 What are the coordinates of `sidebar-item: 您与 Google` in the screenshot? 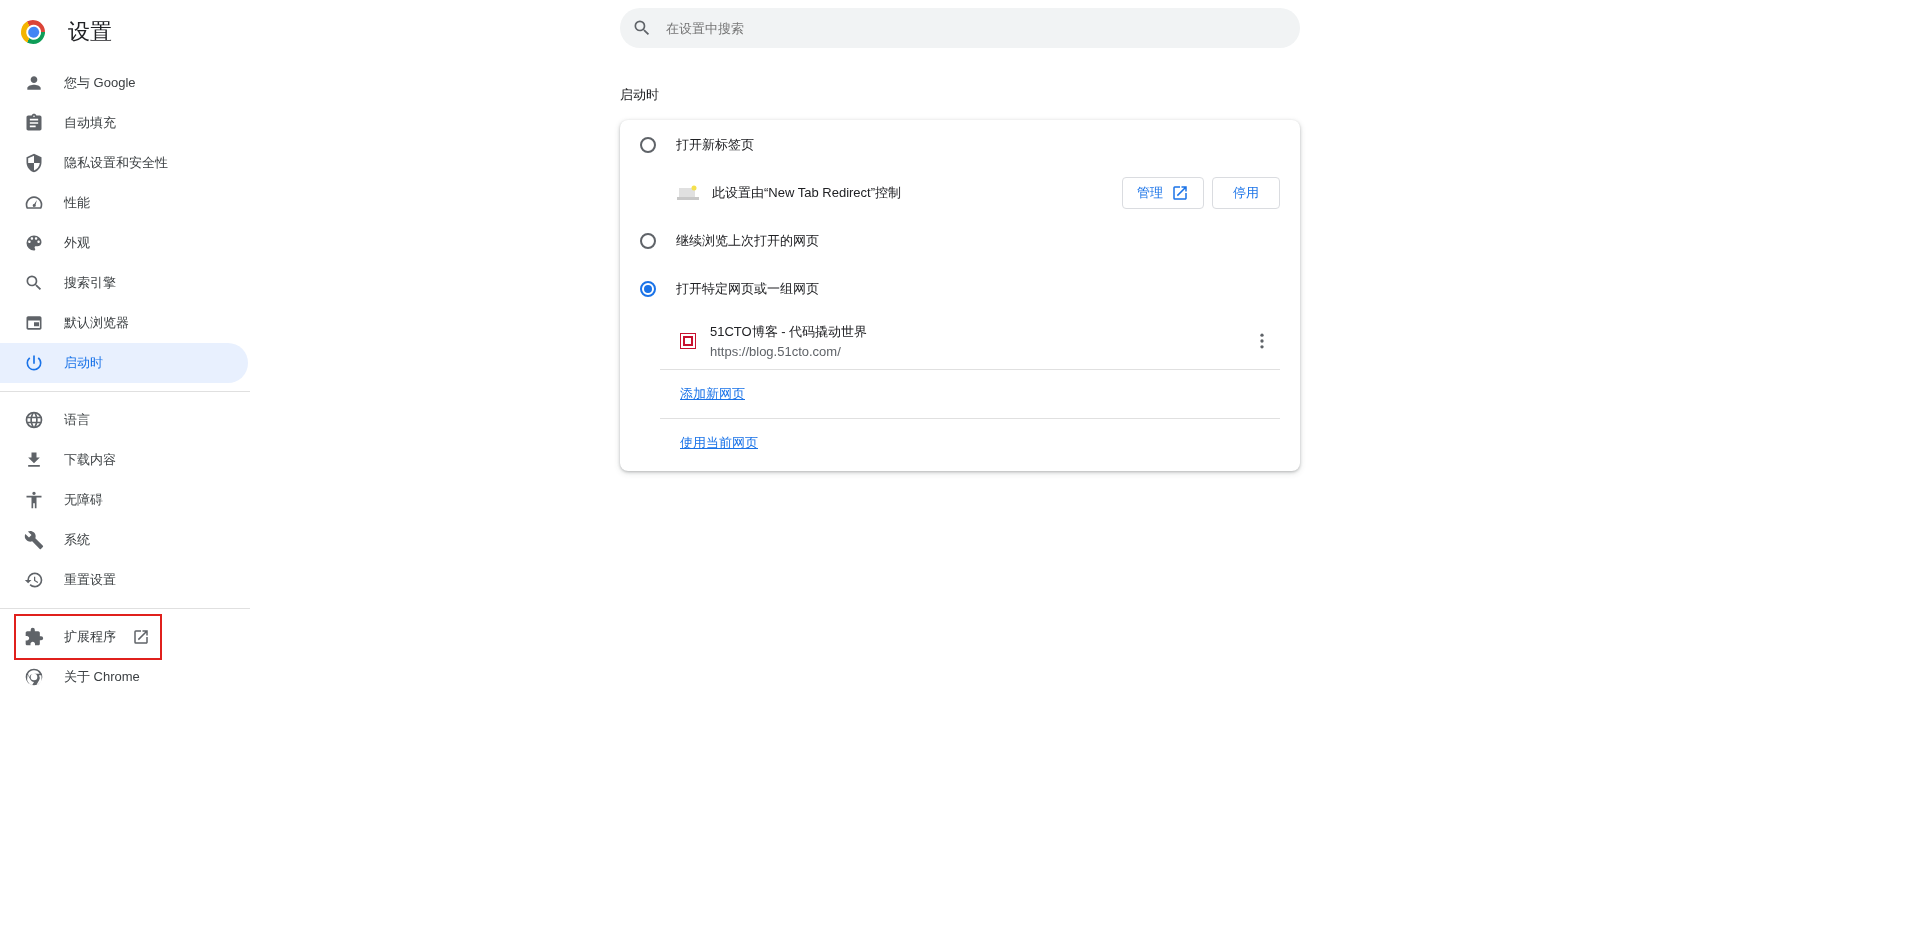 It's located at (124, 83).